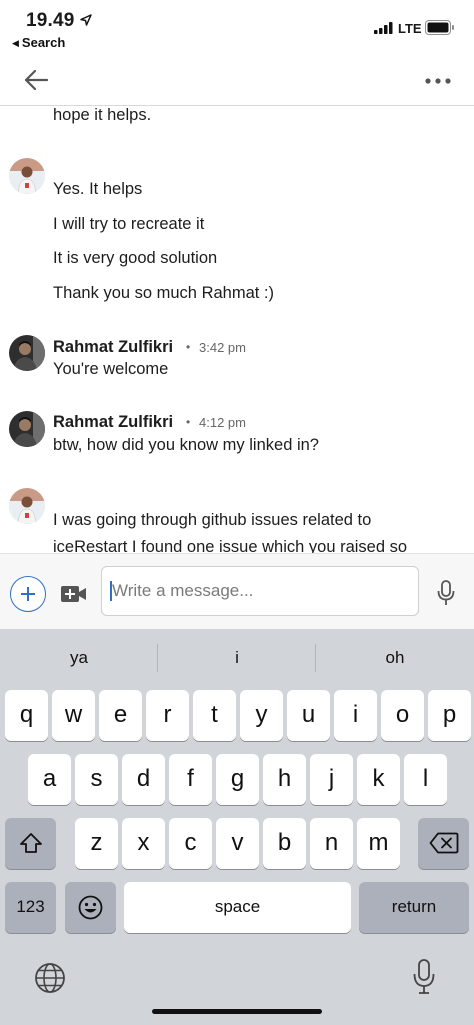 This screenshot has height=1025, width=474. I want to click on key-c: c, so click(190, 843).